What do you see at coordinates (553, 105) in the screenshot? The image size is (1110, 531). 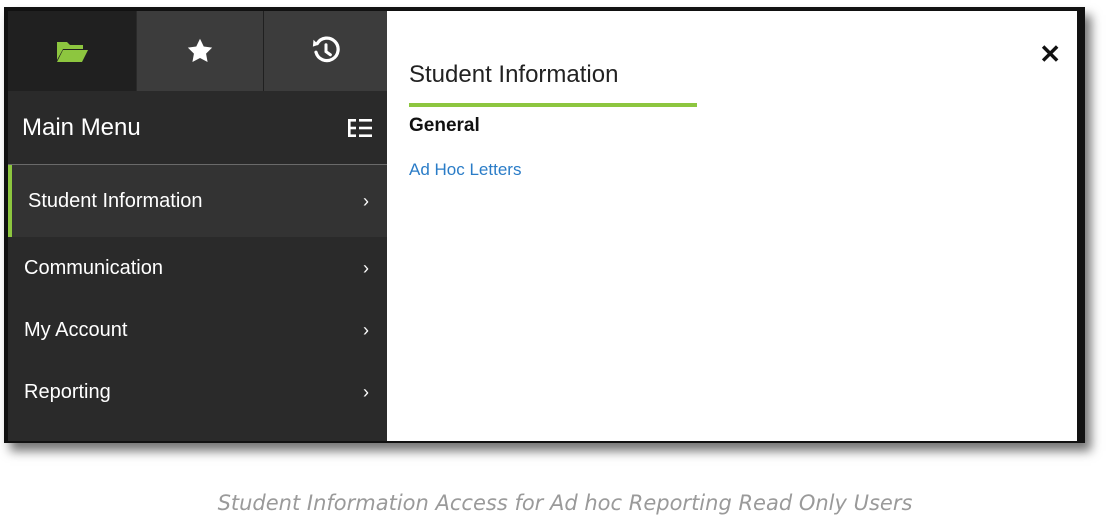 I see `title-underline` at bounding box center [553, 105].